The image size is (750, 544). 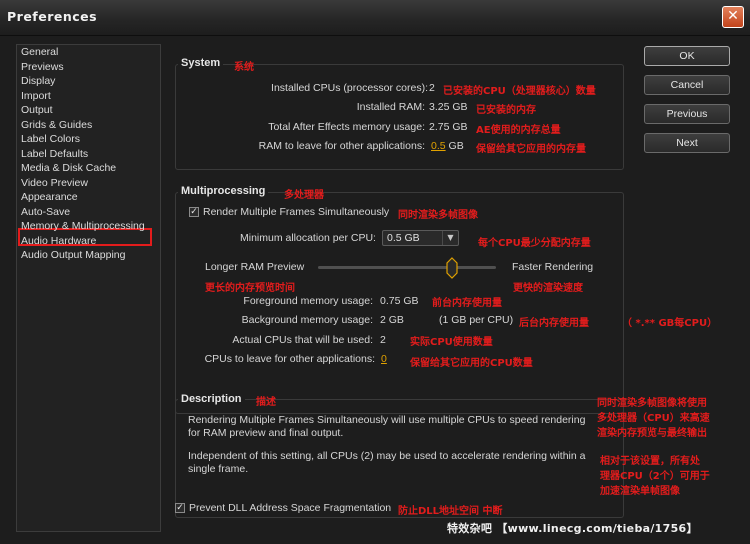 What do you see at coordinates (534, 243) in the screenshot?
I see `annotation: 每个CPU最少分配内存量` at bounding box center [534, 243].